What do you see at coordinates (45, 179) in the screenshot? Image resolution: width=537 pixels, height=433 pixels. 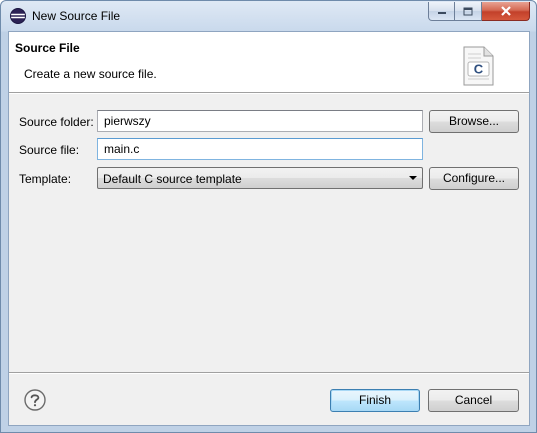 I see `template-label: Template:` at bounding box center [45, 179].